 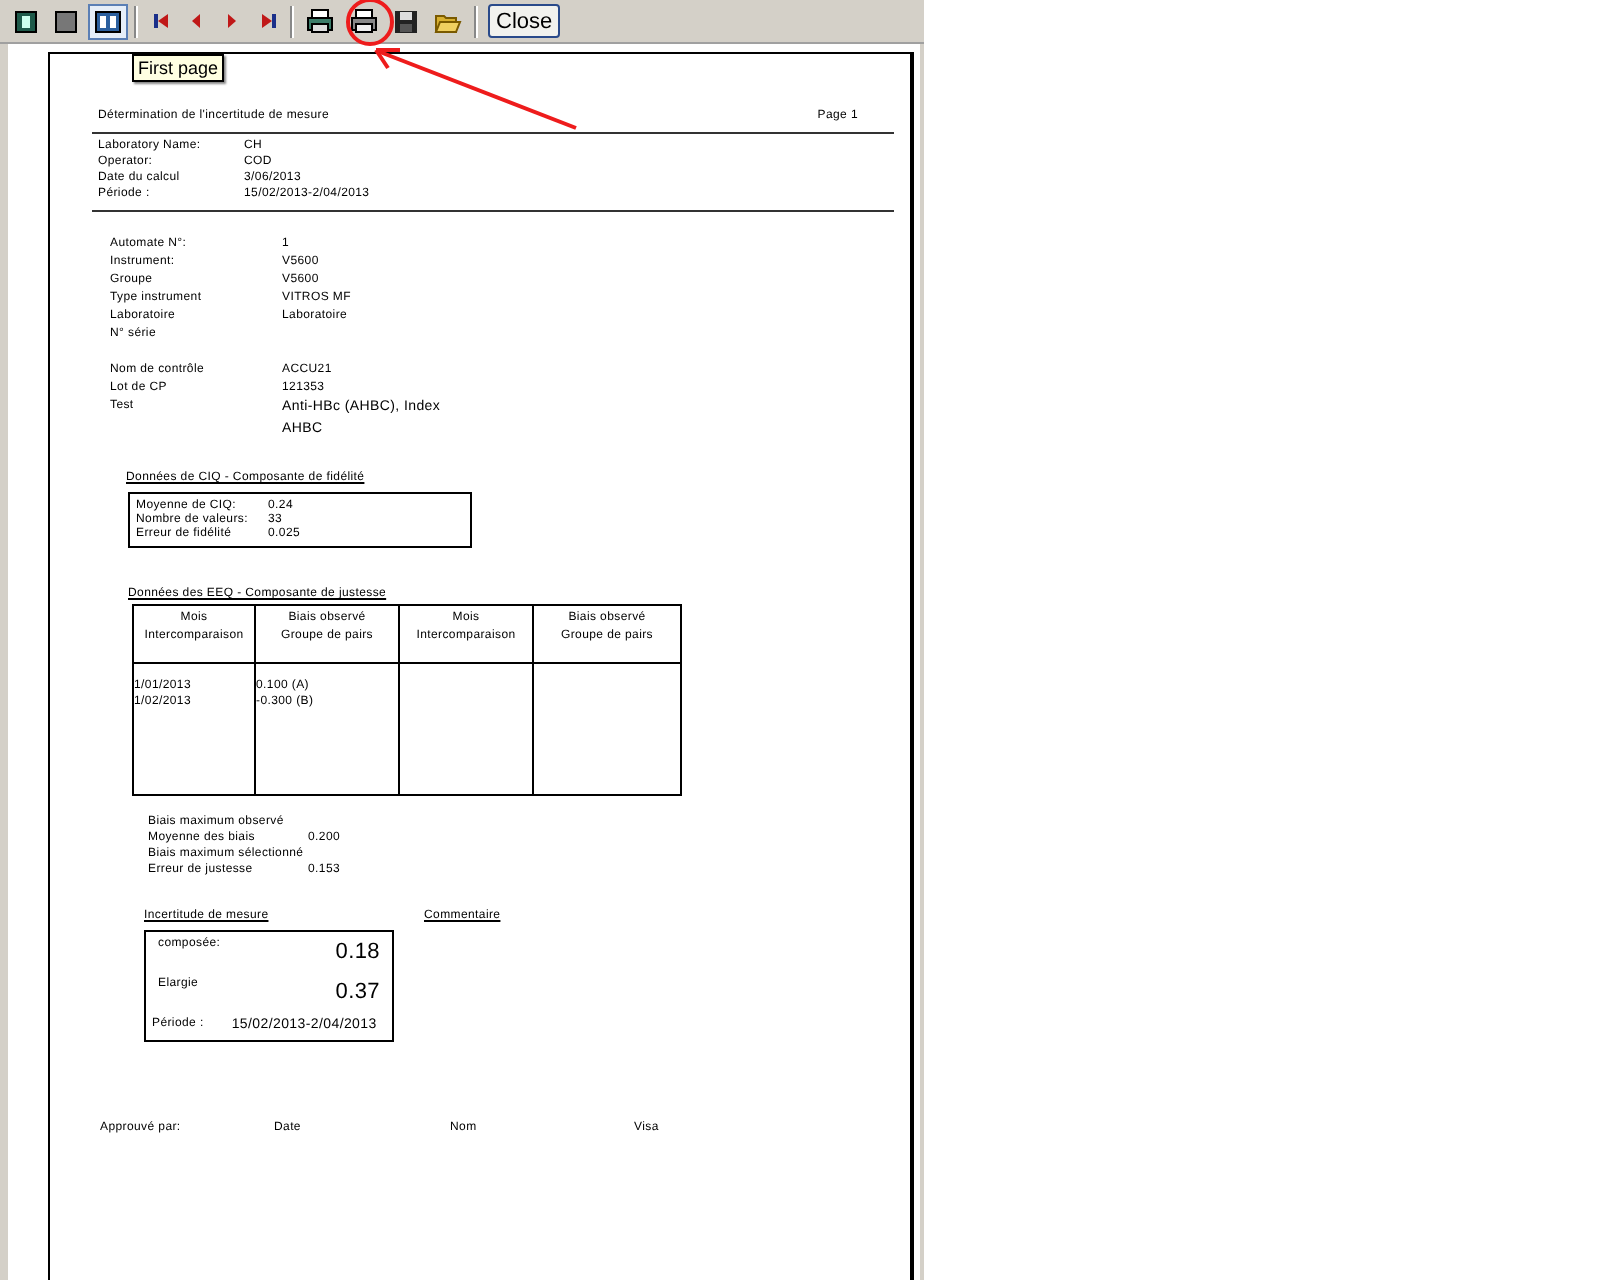 What do you see at coordinates (232, 21) in the screenshot?
I see `next-page-icon` at bounding box center [232, 21].